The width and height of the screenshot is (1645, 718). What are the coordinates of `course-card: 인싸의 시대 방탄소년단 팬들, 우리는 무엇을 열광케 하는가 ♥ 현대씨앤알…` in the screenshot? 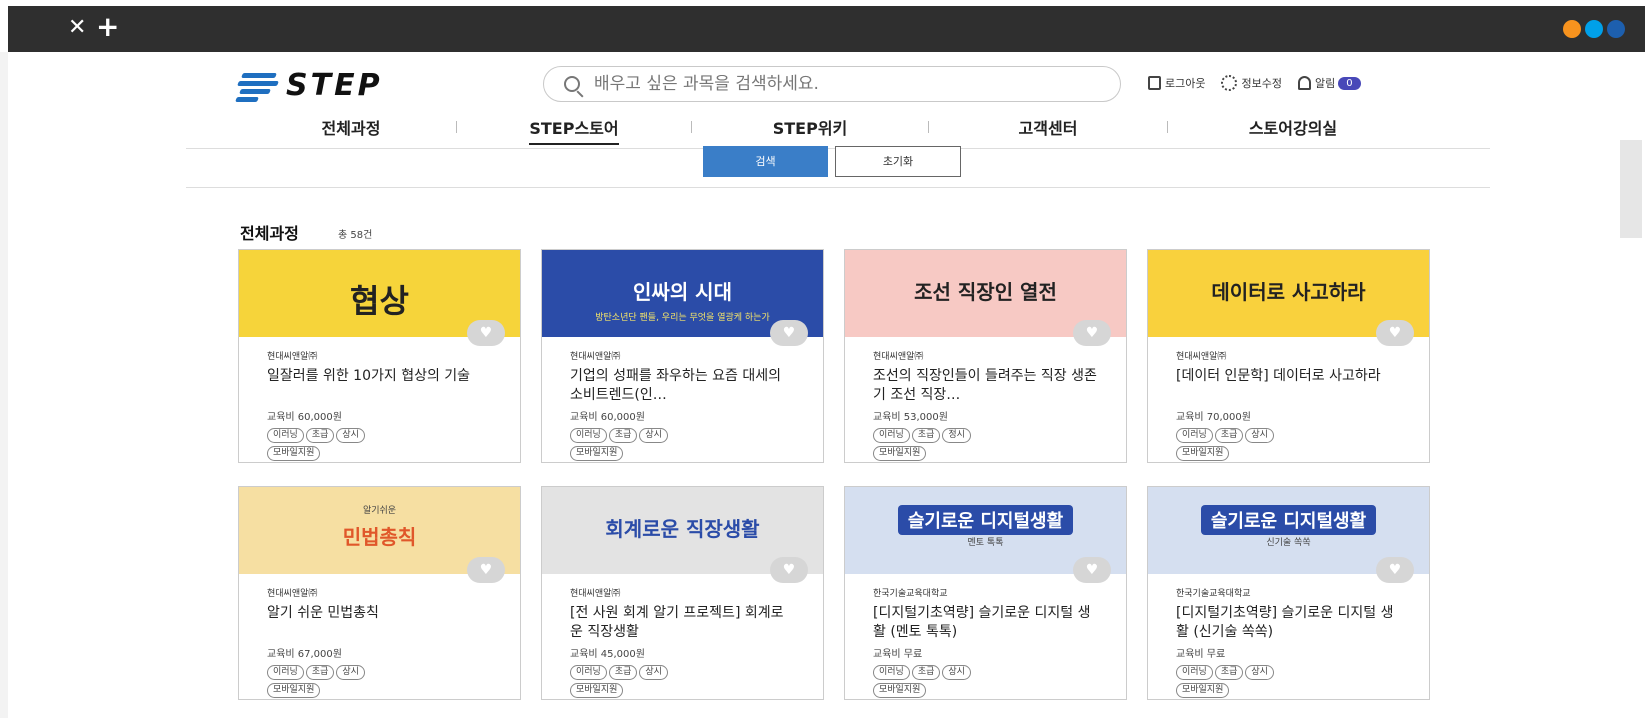 It's located at (682, 356).